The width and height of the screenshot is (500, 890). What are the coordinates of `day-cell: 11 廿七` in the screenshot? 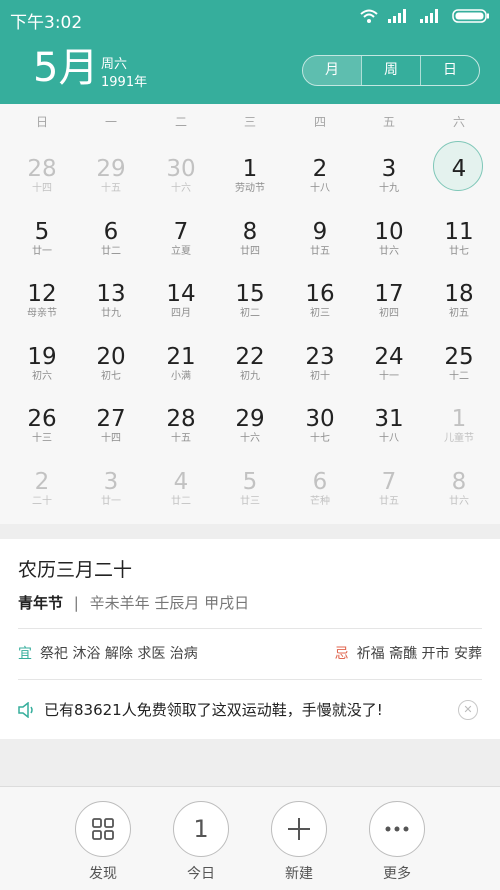 It's located at (459, 248).